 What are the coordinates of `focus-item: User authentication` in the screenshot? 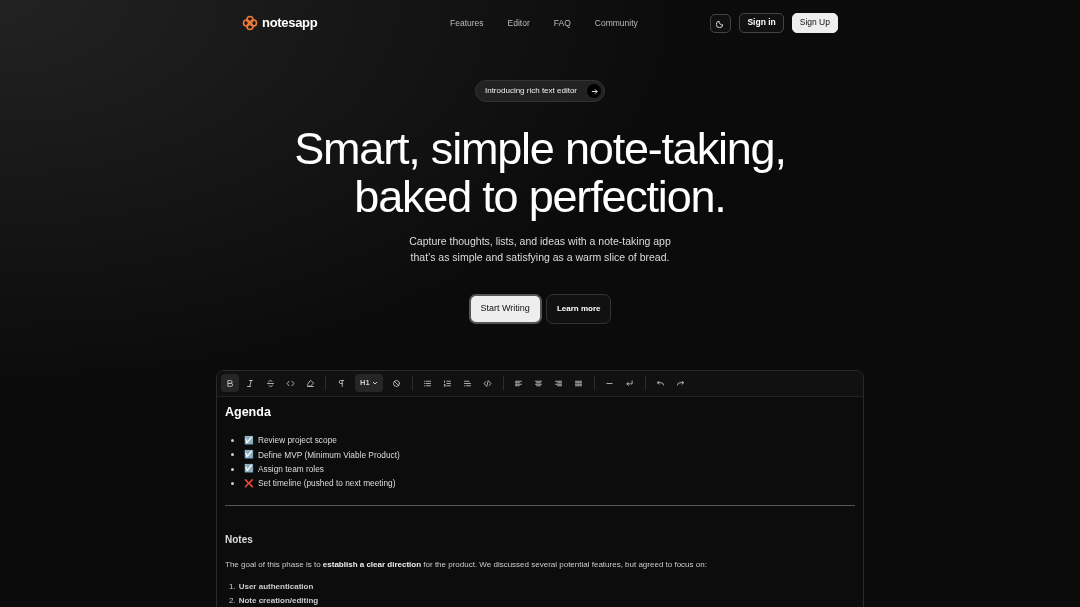 It's located at (276, 586).